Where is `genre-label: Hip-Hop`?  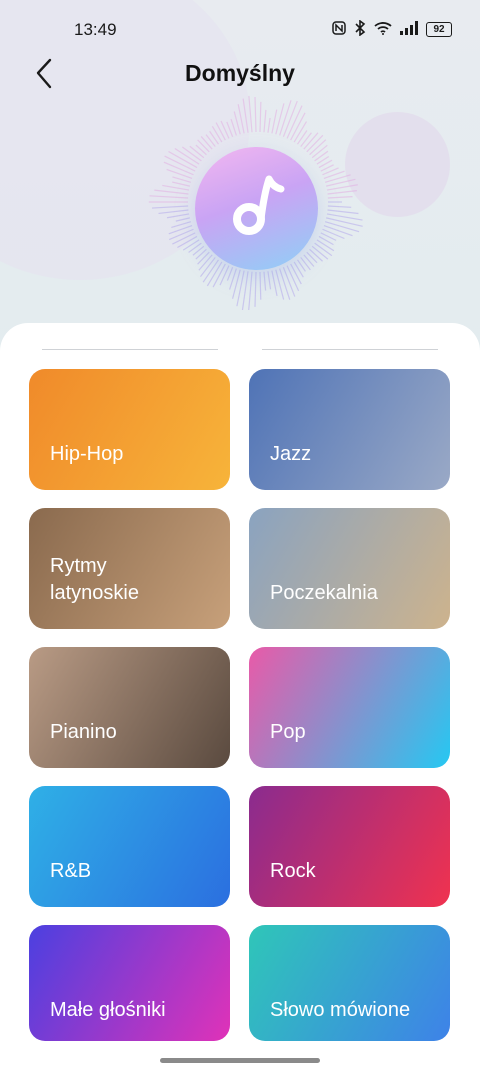
genre-label: Hip-Hop is located at coordinates (87, 454).